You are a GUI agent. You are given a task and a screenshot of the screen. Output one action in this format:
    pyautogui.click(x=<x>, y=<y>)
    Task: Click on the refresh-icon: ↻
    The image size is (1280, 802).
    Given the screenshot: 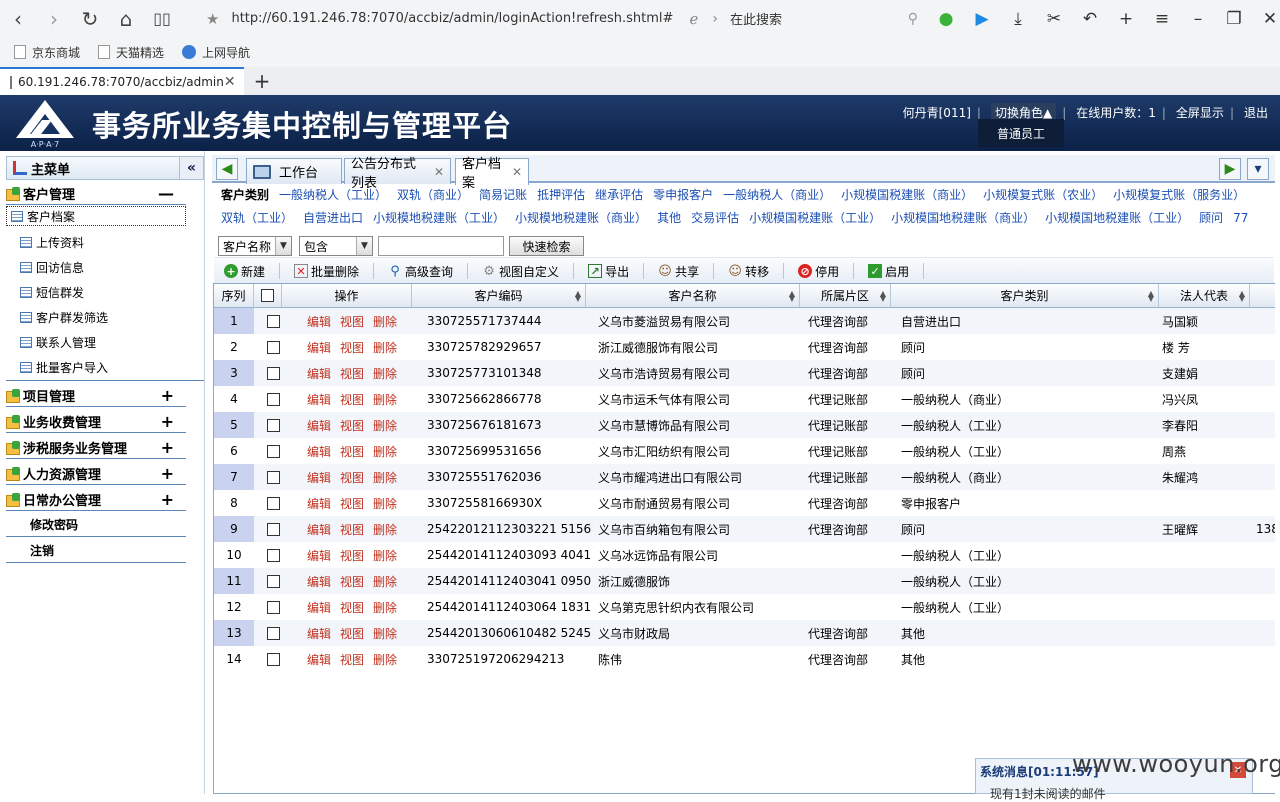 What is the action you would take?
    pyautogui.click(x=90, y=18)
    